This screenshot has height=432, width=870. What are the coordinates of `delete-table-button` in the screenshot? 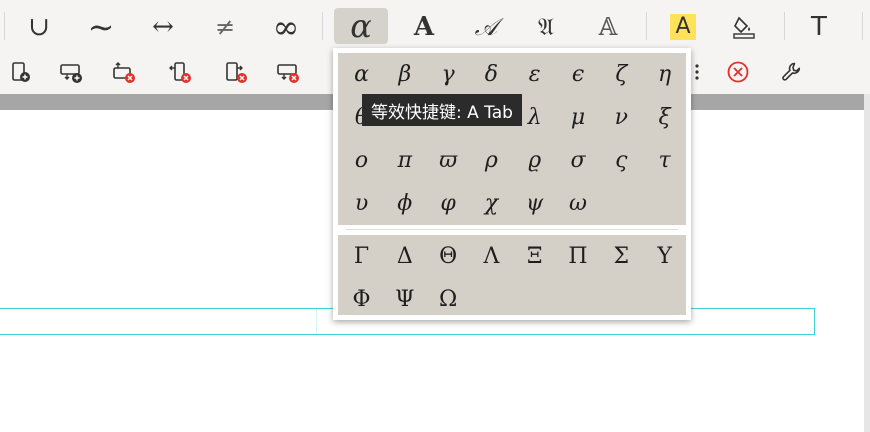 It's located at (738, 72).